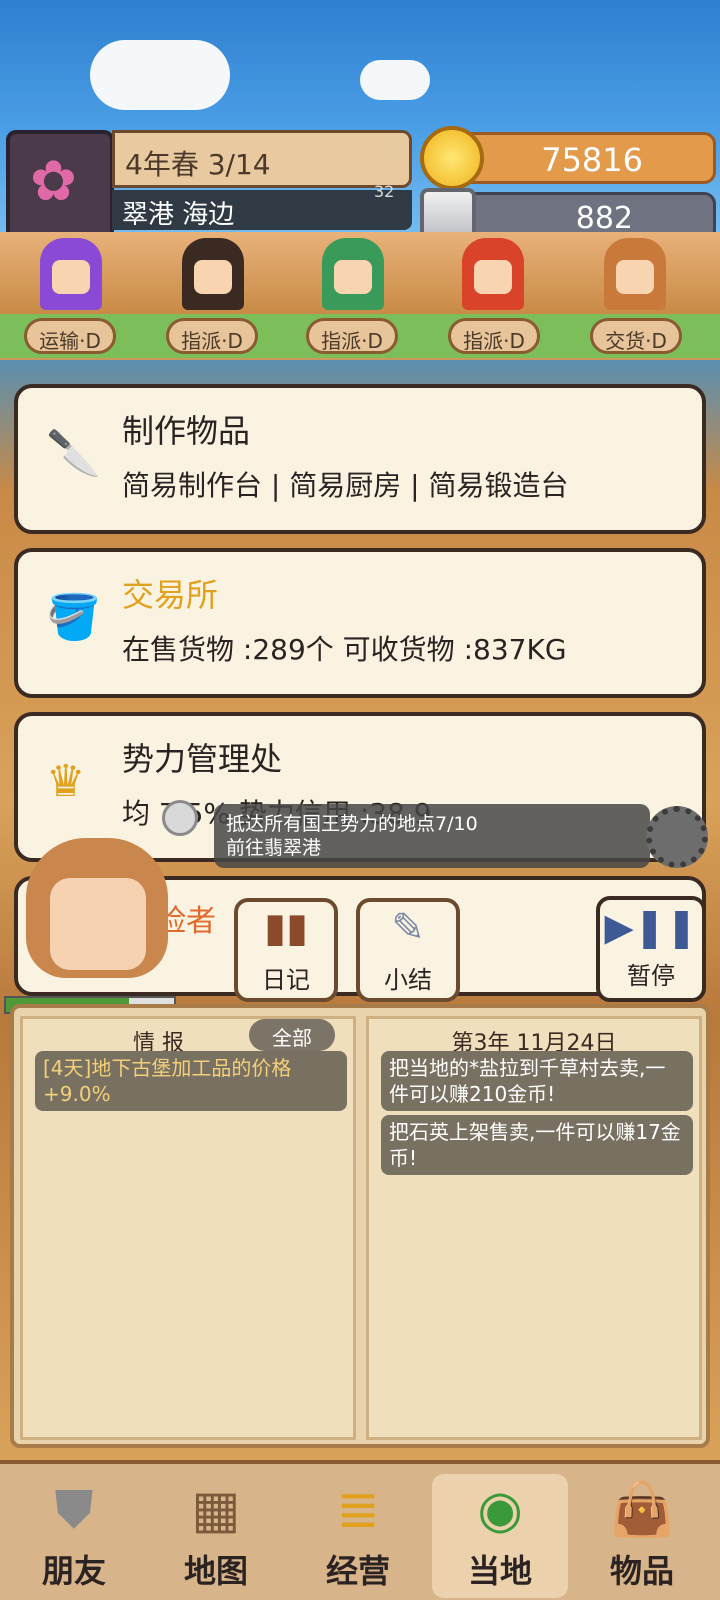 The width and height of the screenshot is (720, 1600). What do you see at coordinates (198, 164) in the screenshot?
I see `date-text: 4年春 3/14` at bounding box center [198, 164].